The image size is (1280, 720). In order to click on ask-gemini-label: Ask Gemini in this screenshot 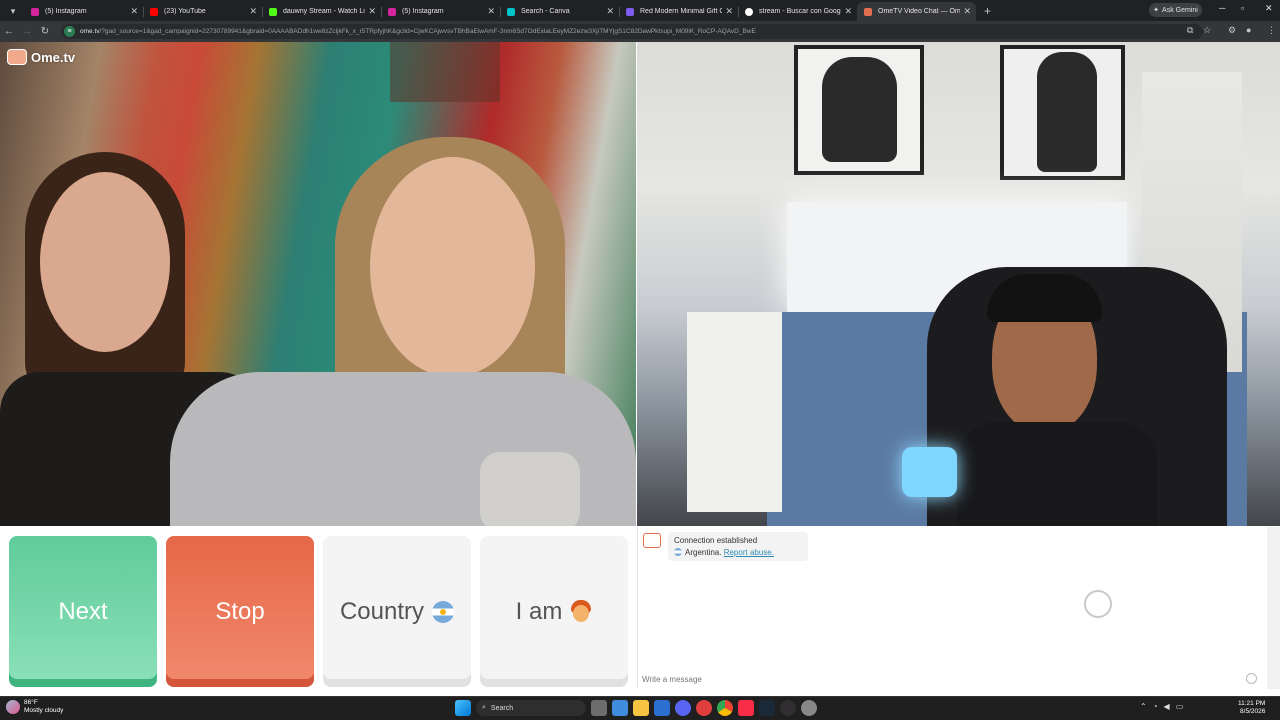, I will do `click(1180, 10)`.